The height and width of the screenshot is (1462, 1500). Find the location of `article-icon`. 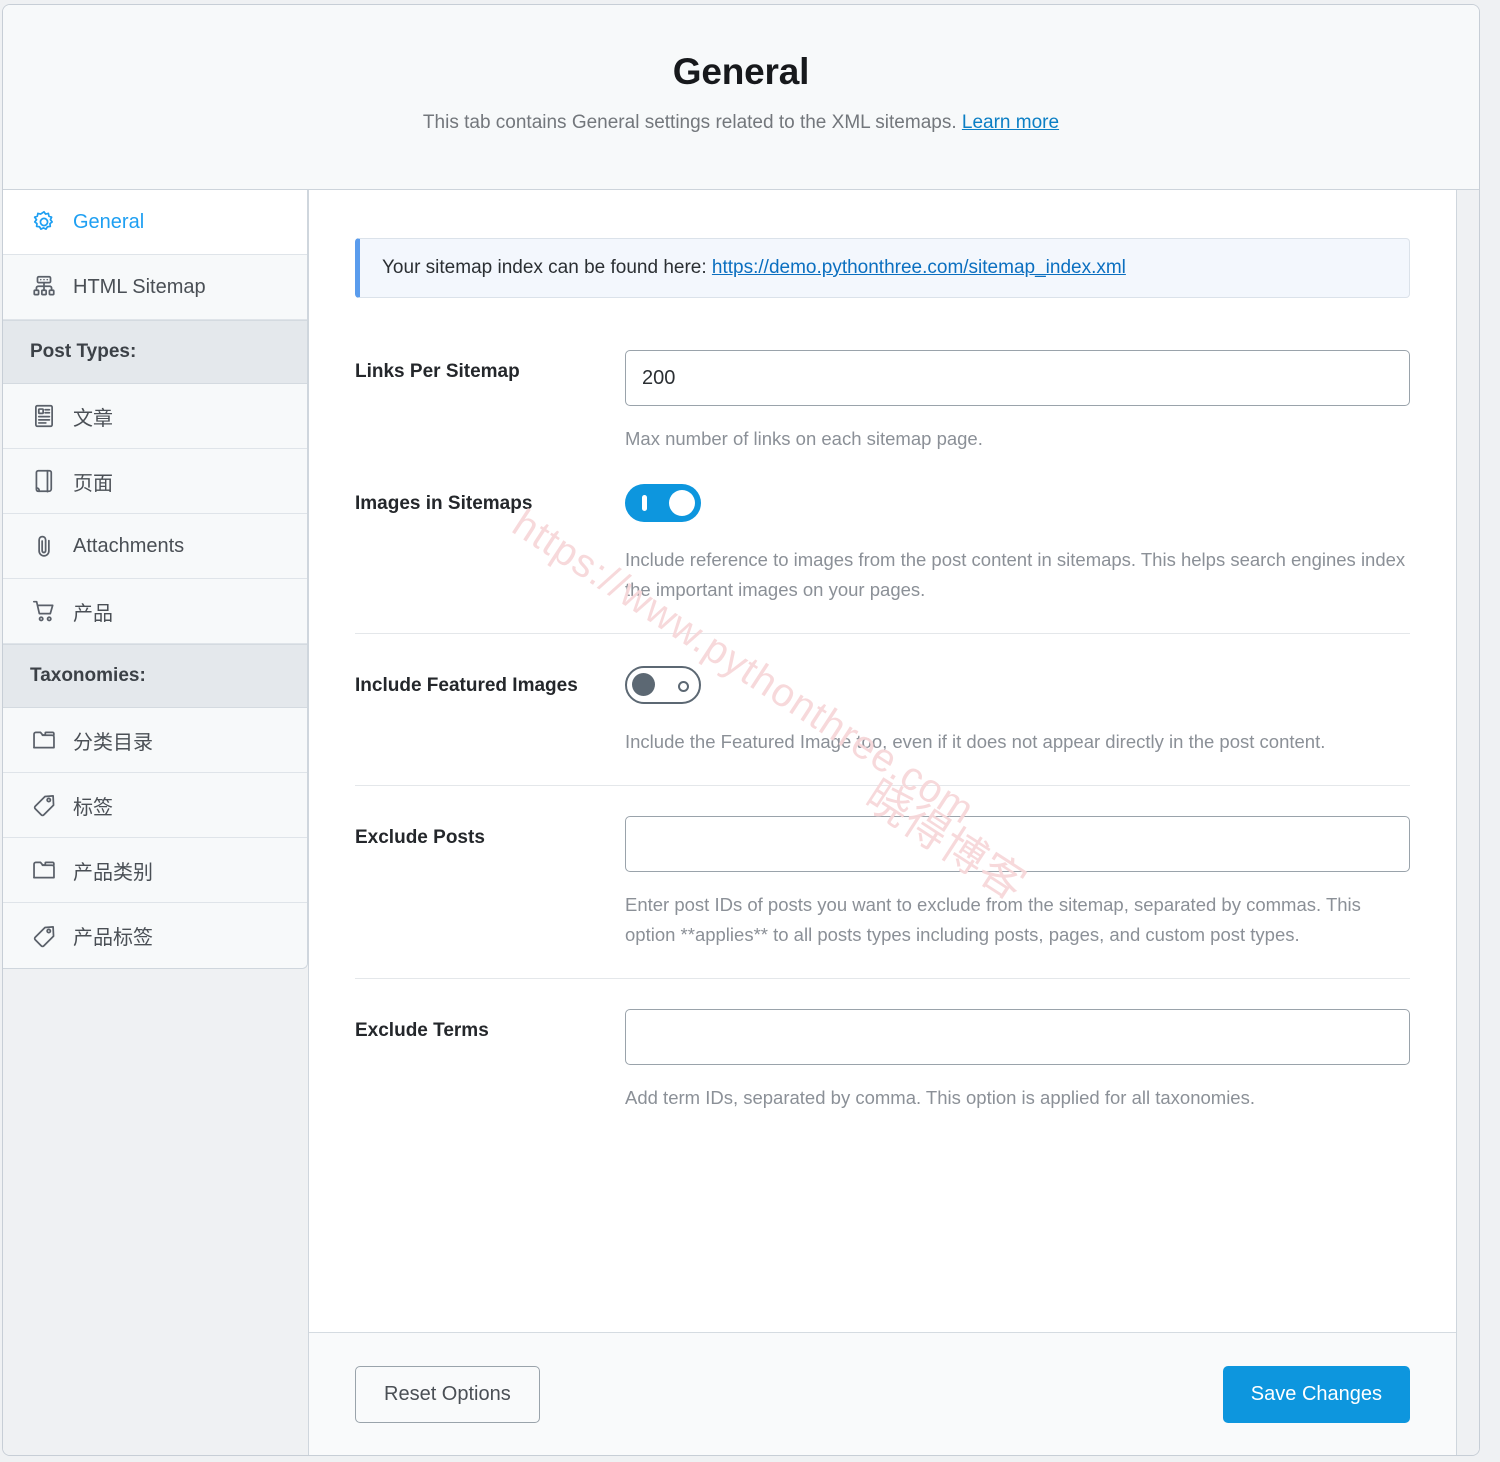

article-icon is located at coordinates (44, 416).